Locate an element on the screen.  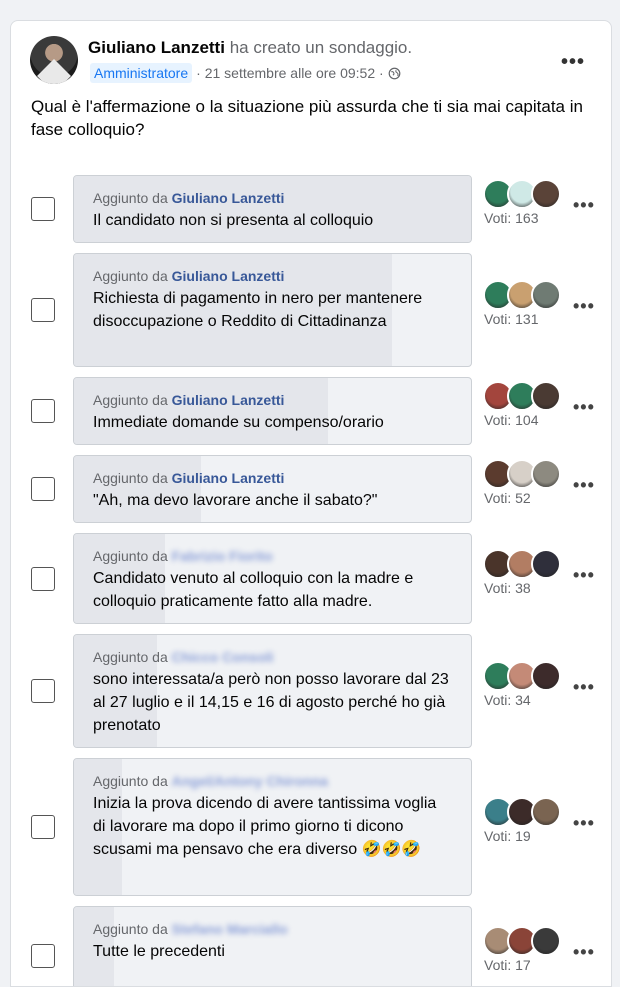
post-timestamp: · 21 settembre alle ore 09:52 · is located at coordinates (290, 73).